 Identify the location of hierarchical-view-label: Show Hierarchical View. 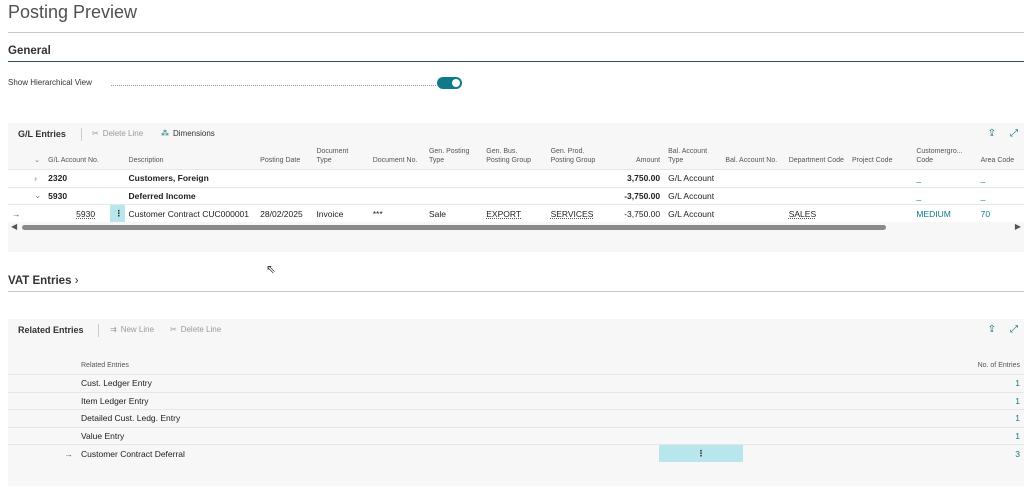
(50, 82).